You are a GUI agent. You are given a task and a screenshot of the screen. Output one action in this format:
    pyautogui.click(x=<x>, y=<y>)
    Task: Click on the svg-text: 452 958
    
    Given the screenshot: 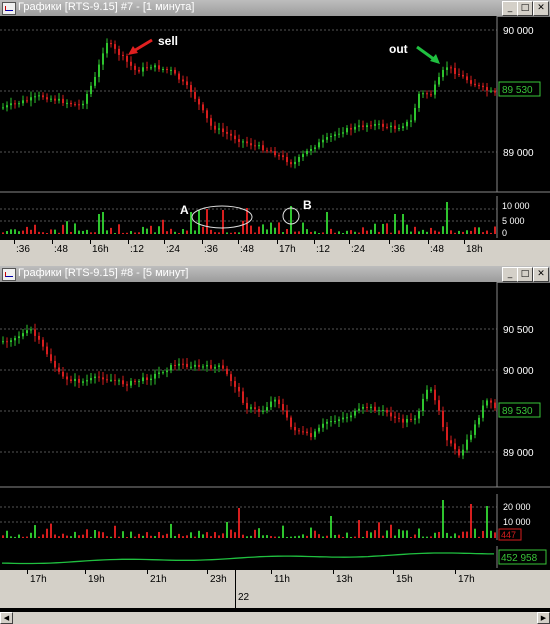 What is the action you would take?
    pyautogui.click(x=519, y=558)
    